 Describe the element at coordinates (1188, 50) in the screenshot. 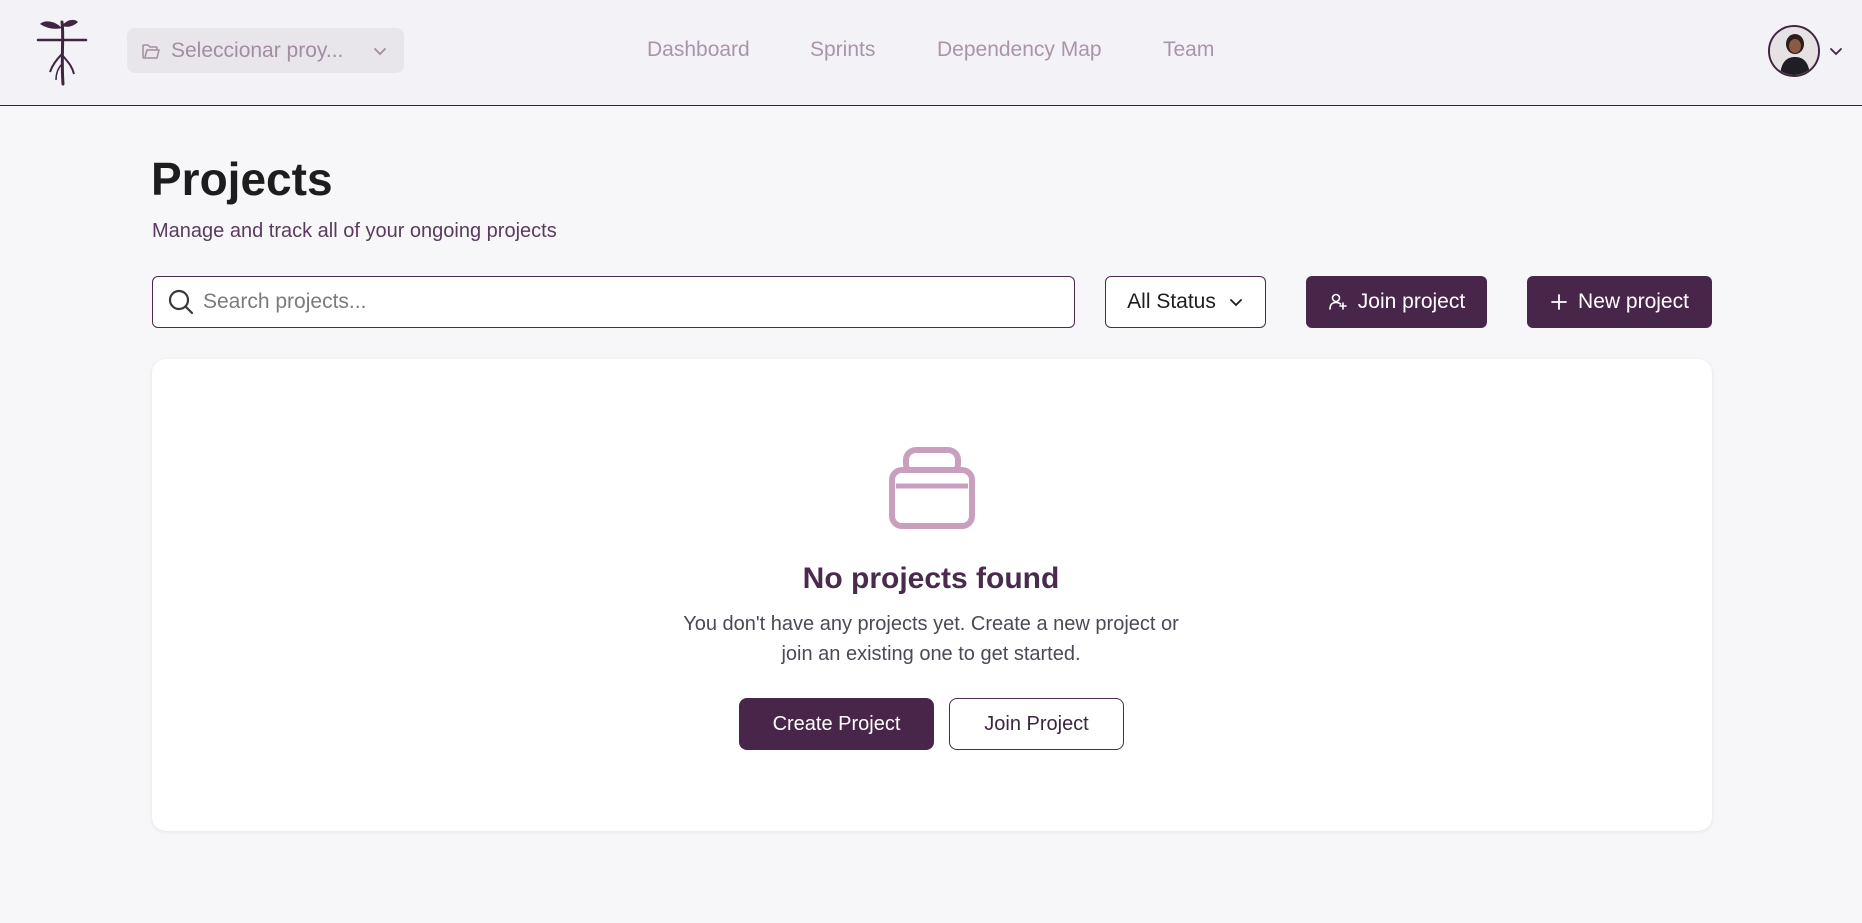

I see `nav-team: Team` at that location.